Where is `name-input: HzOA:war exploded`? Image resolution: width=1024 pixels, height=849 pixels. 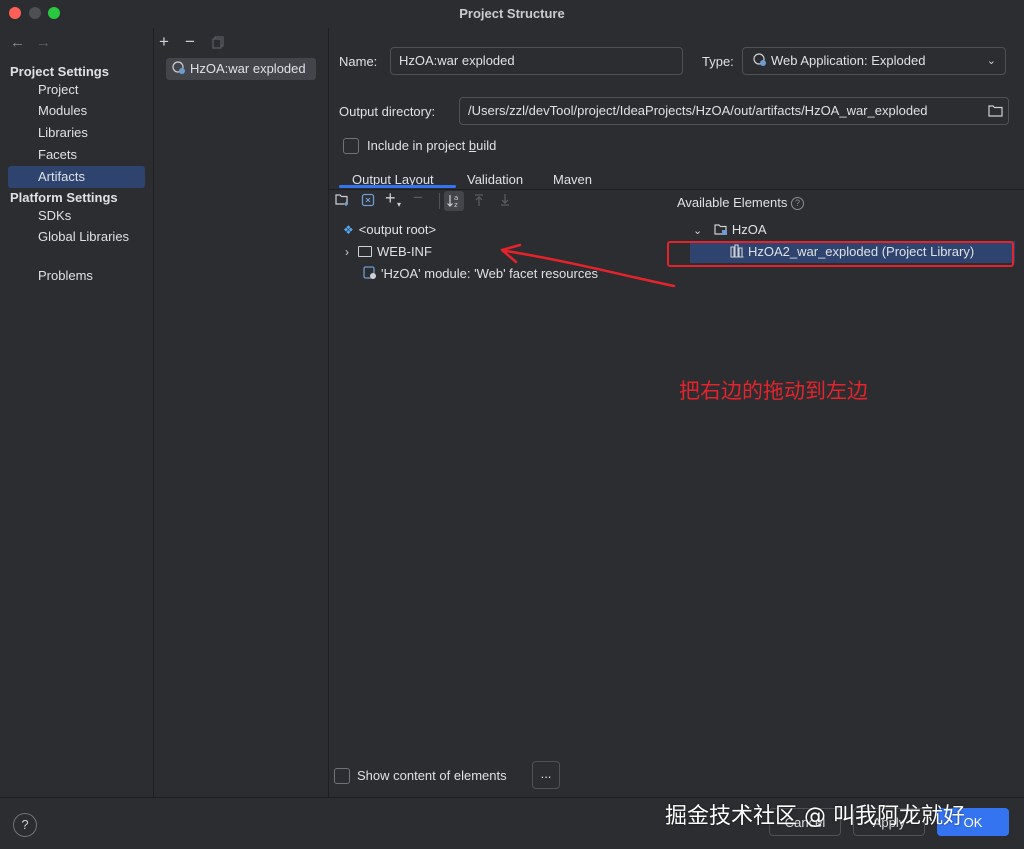 name-input: HzOA:war exploded is located at coordinates (536, 61).